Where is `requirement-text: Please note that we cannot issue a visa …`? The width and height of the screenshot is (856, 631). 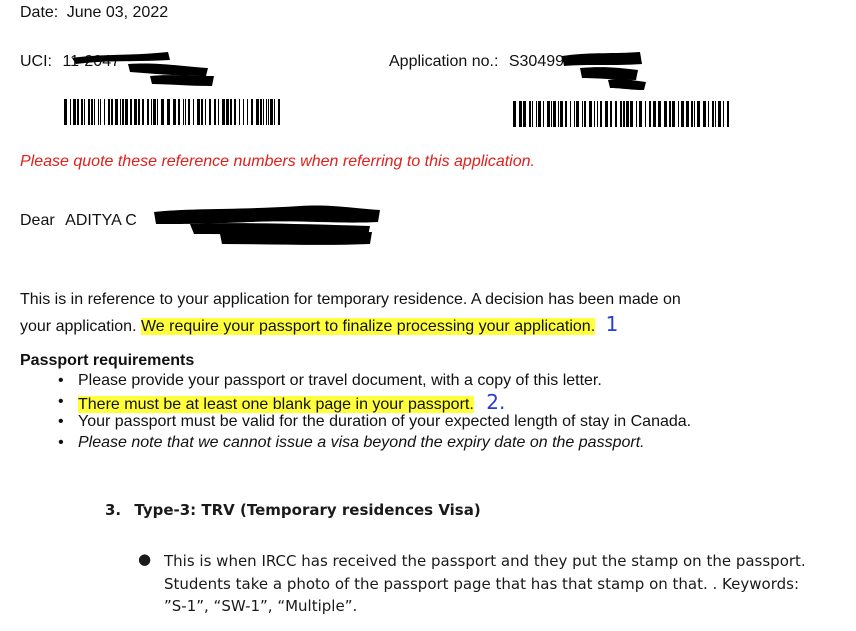
requirement-text: Please note that we cannot issue a visa … is located at coordinates (361, 442).